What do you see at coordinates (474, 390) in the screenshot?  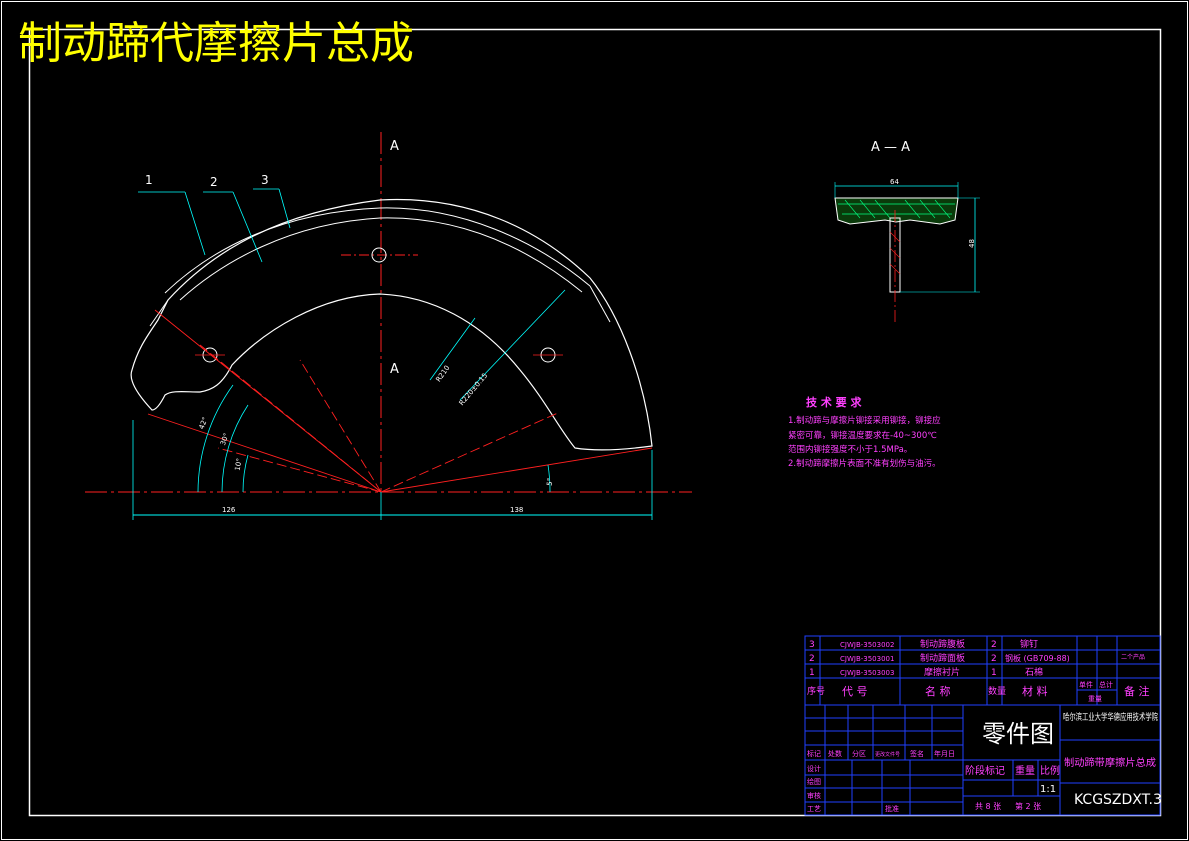 I see `dim-arc-radius: R220±0.15` at bounding box center [474, 390].